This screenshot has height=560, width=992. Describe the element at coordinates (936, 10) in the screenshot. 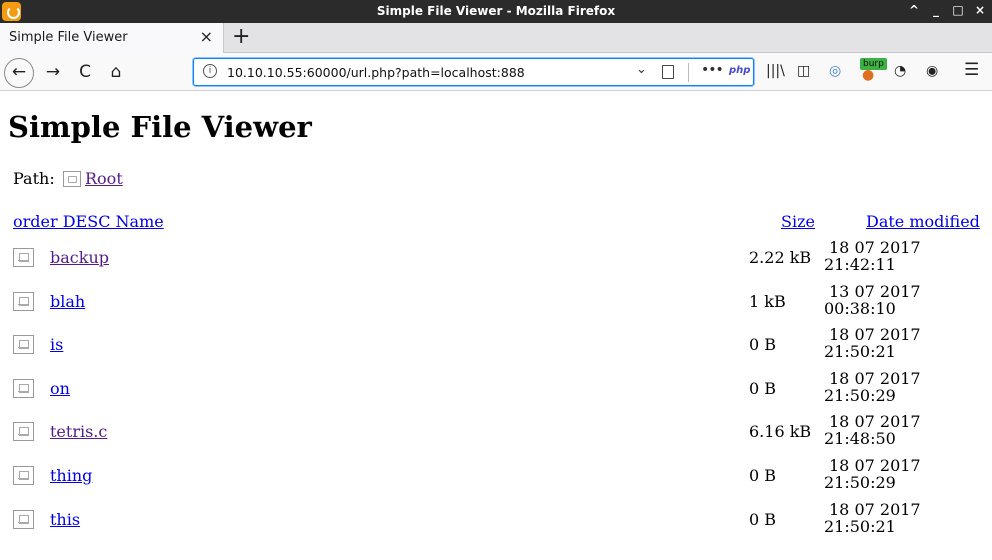

I see `minimize-icon: _` at that location.